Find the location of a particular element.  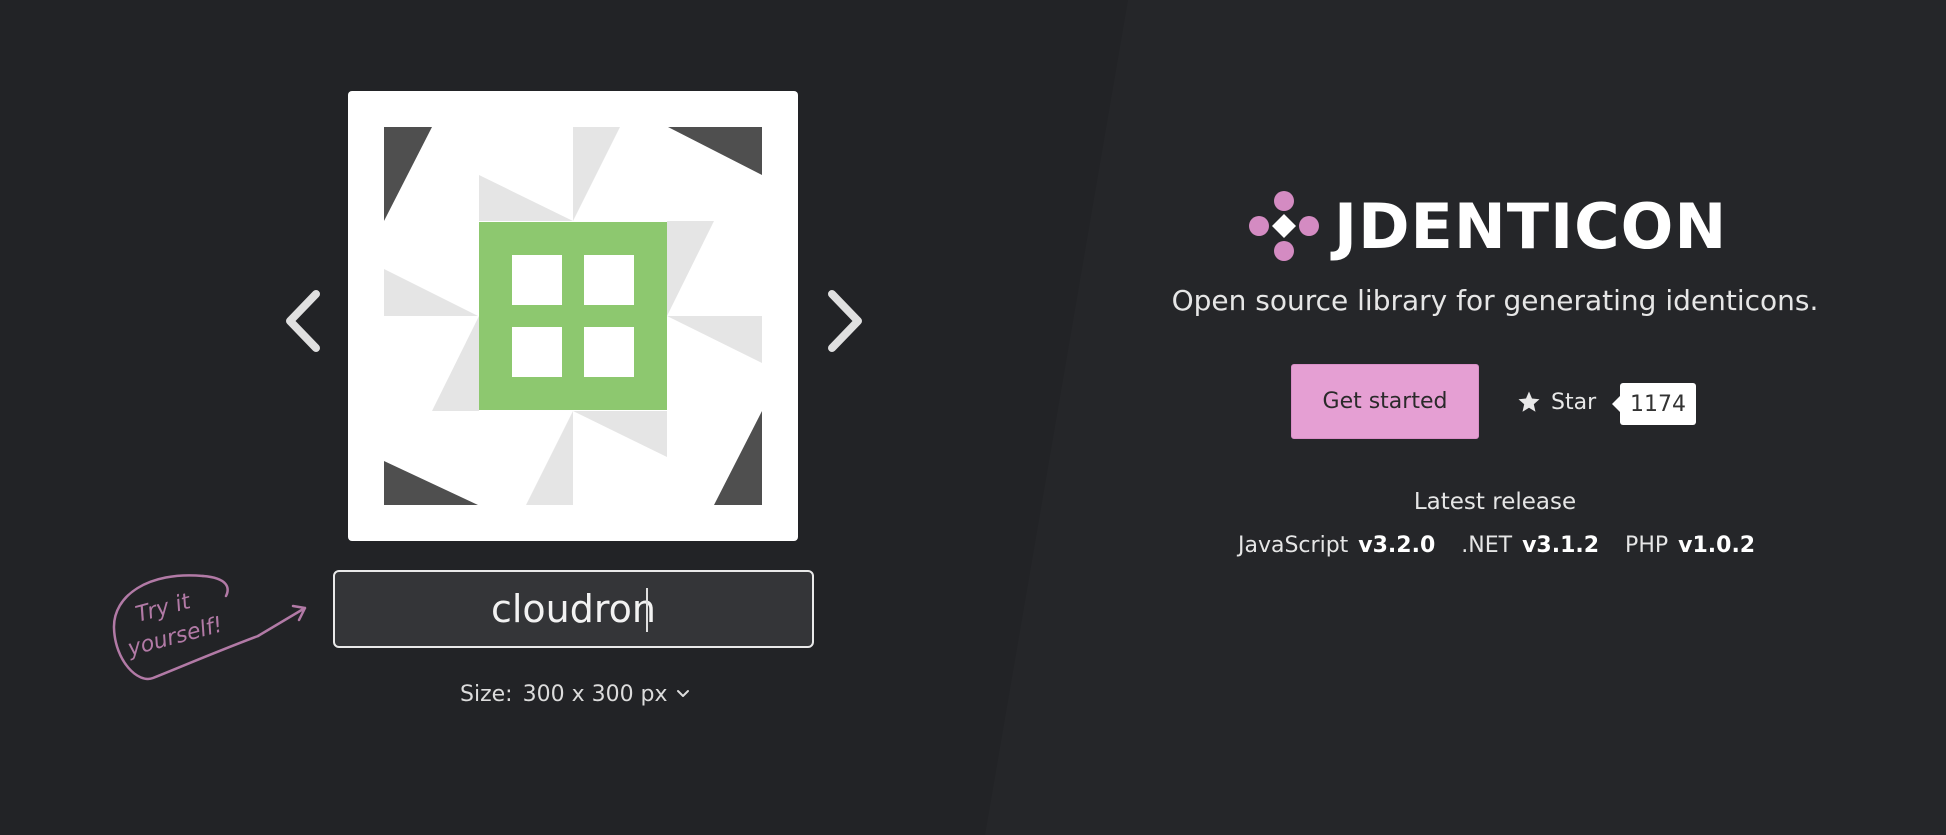

jdenticon-logo-icon is located at coordinates (1284, 226).